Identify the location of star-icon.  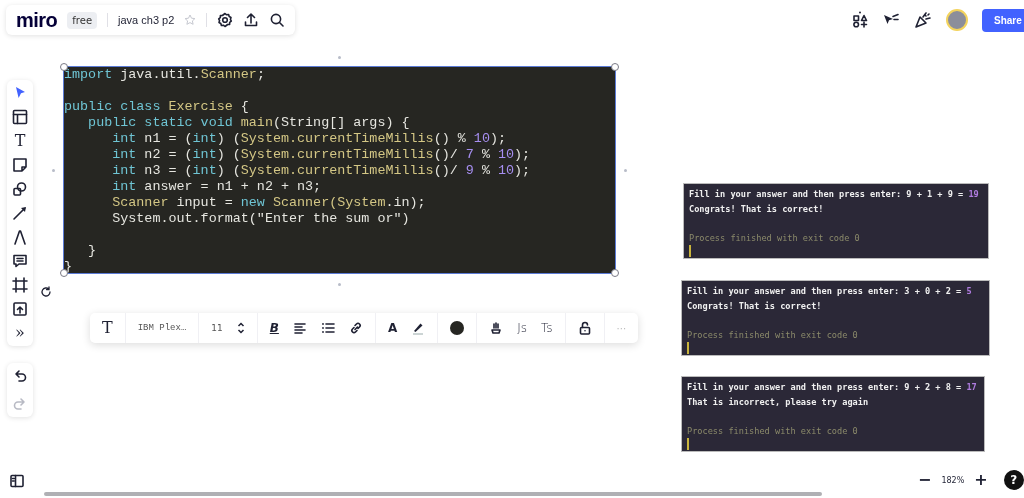
(190, 20).